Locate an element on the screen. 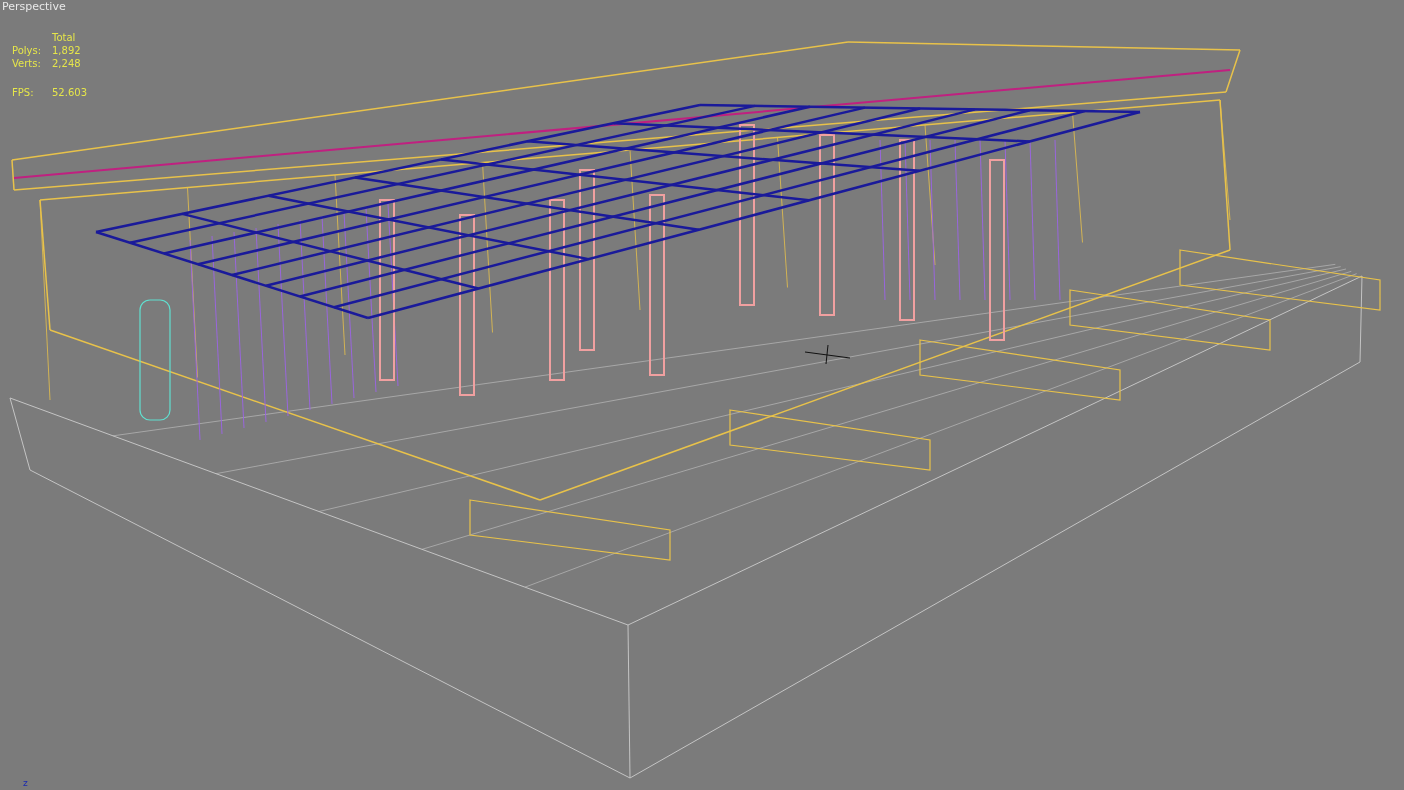  axis-label: z is located at coordinates (25, 783).